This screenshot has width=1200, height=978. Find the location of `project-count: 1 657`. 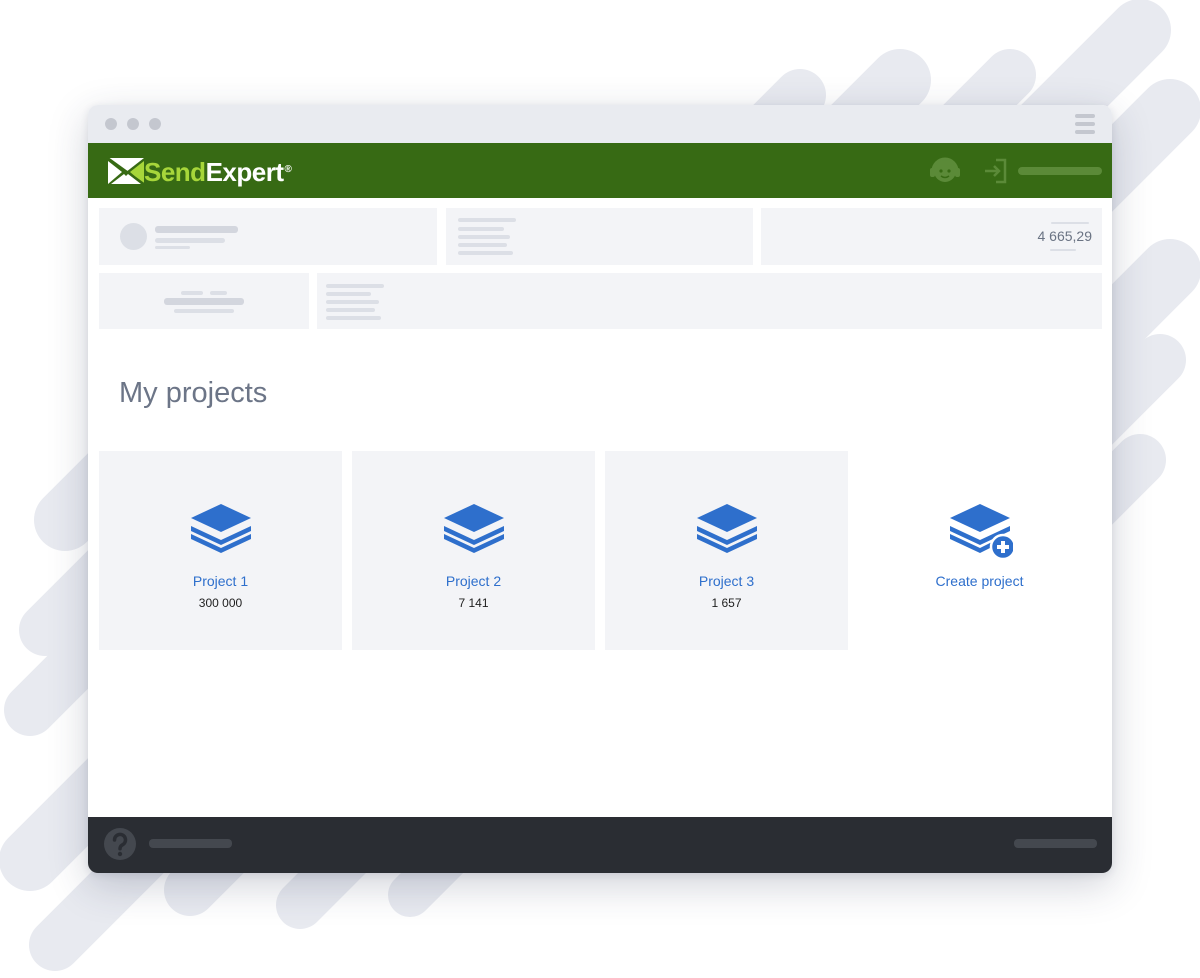

project-count: 1 657 is located at coordinates (726, 603).